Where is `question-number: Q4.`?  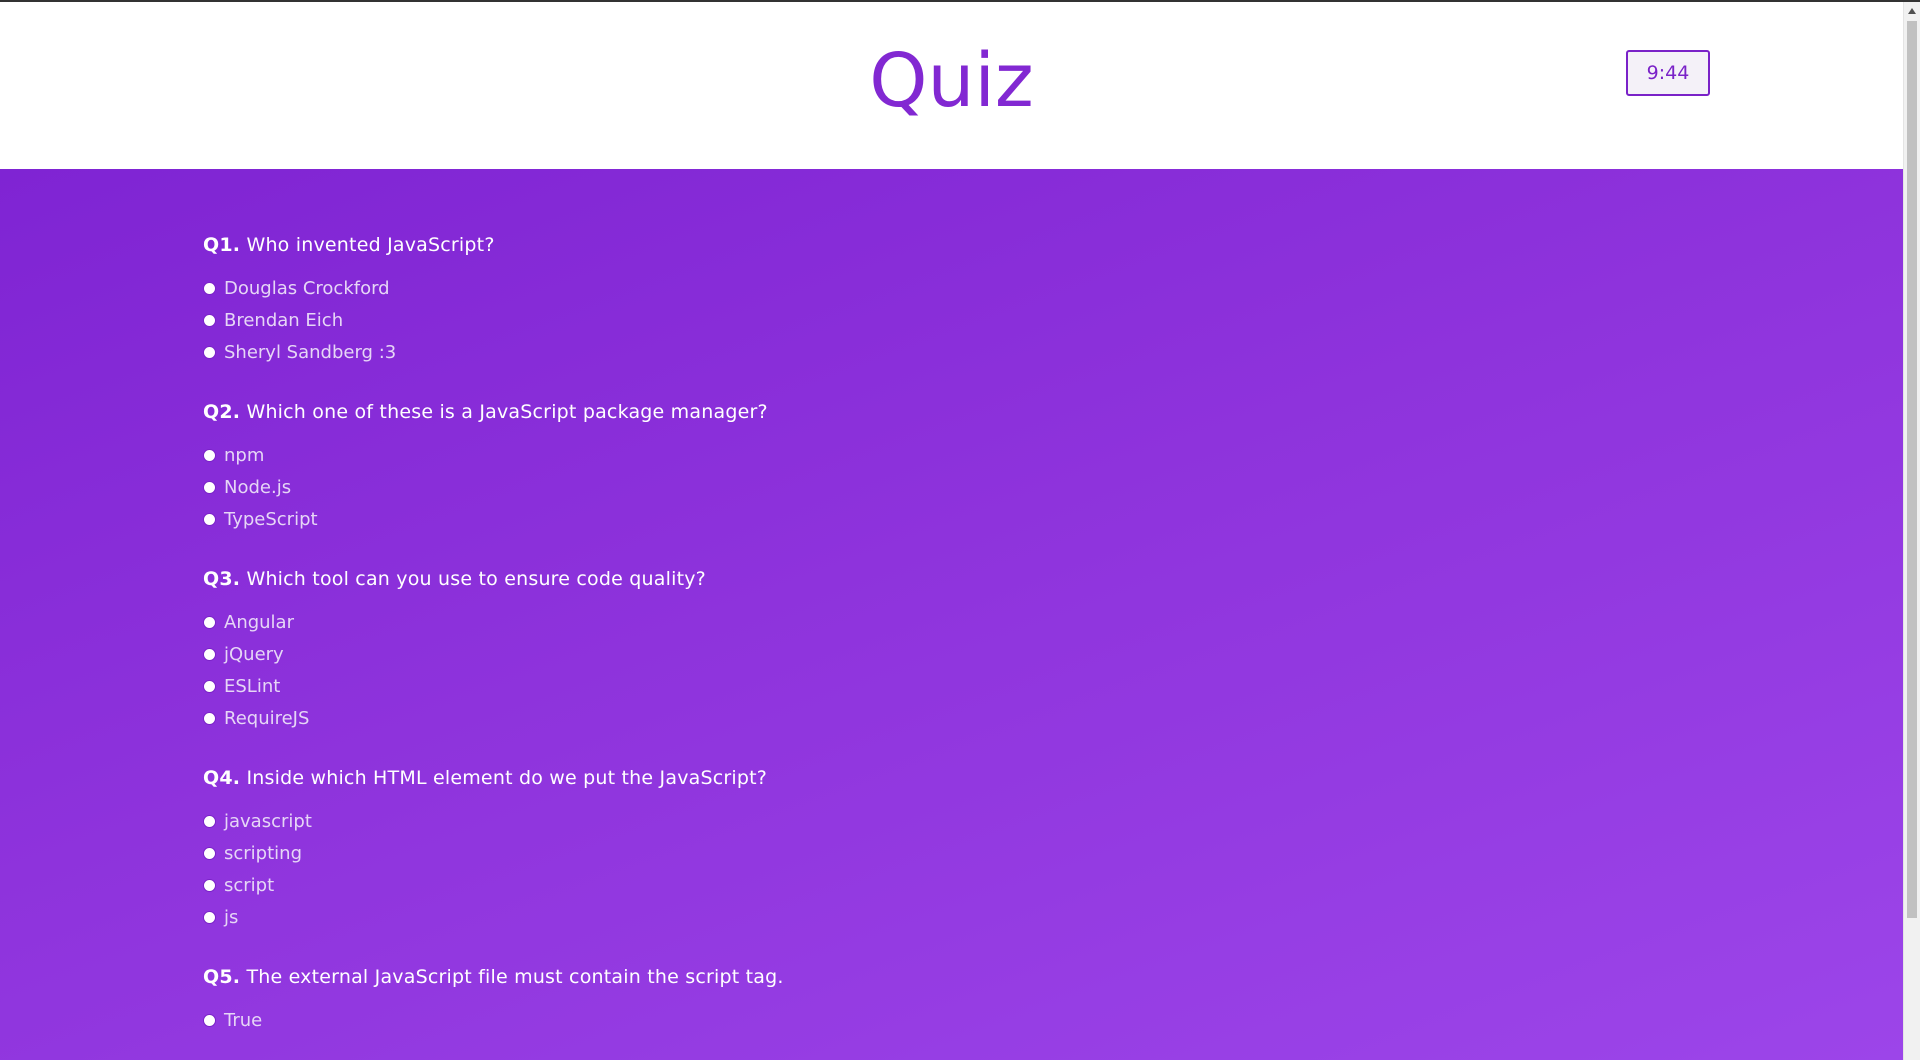 question-number: Q4. is located at coordinates (222, 778).